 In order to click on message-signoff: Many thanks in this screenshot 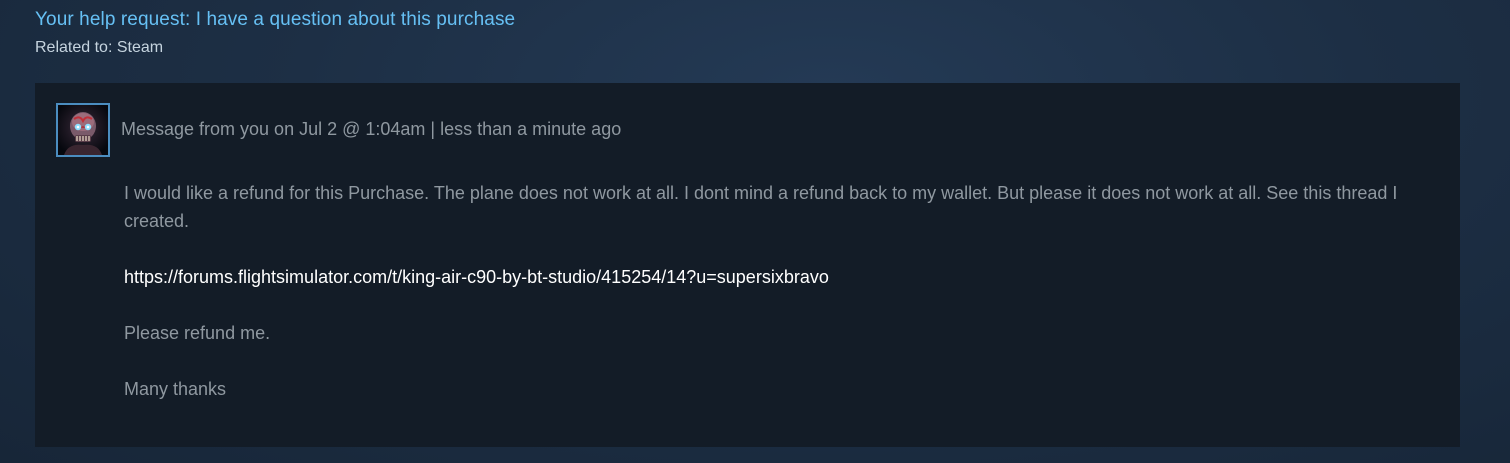, I will do `click(175, 389)`.